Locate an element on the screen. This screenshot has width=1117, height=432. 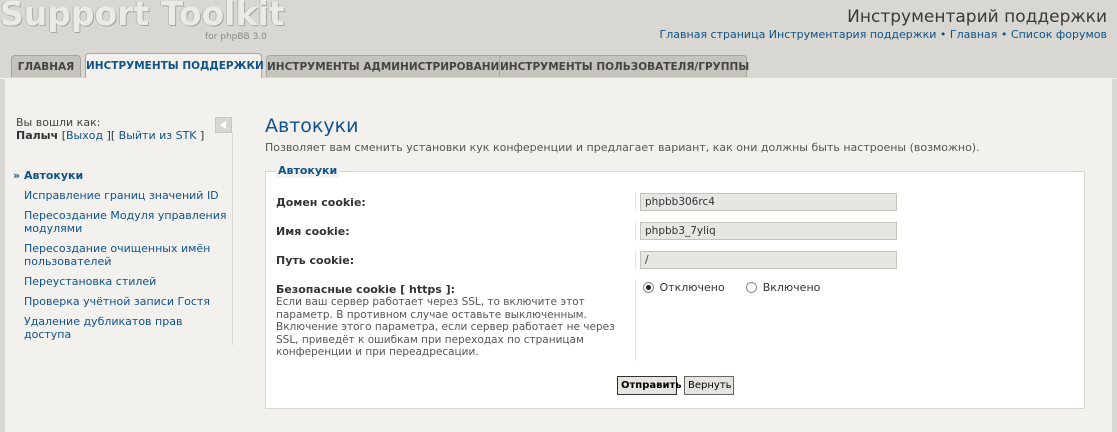
tab-admin-tools: ИНСТРУМЕНТЫ АДМИНИСТРИРОВАНИЯ is located at coordinates (386, 66).